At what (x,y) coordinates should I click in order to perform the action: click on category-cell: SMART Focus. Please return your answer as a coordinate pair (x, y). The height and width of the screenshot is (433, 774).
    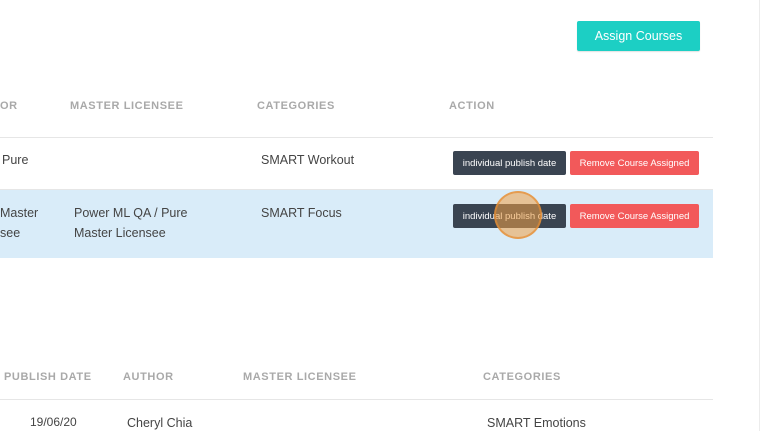
    Looking at the image, I should click on (301, 213).